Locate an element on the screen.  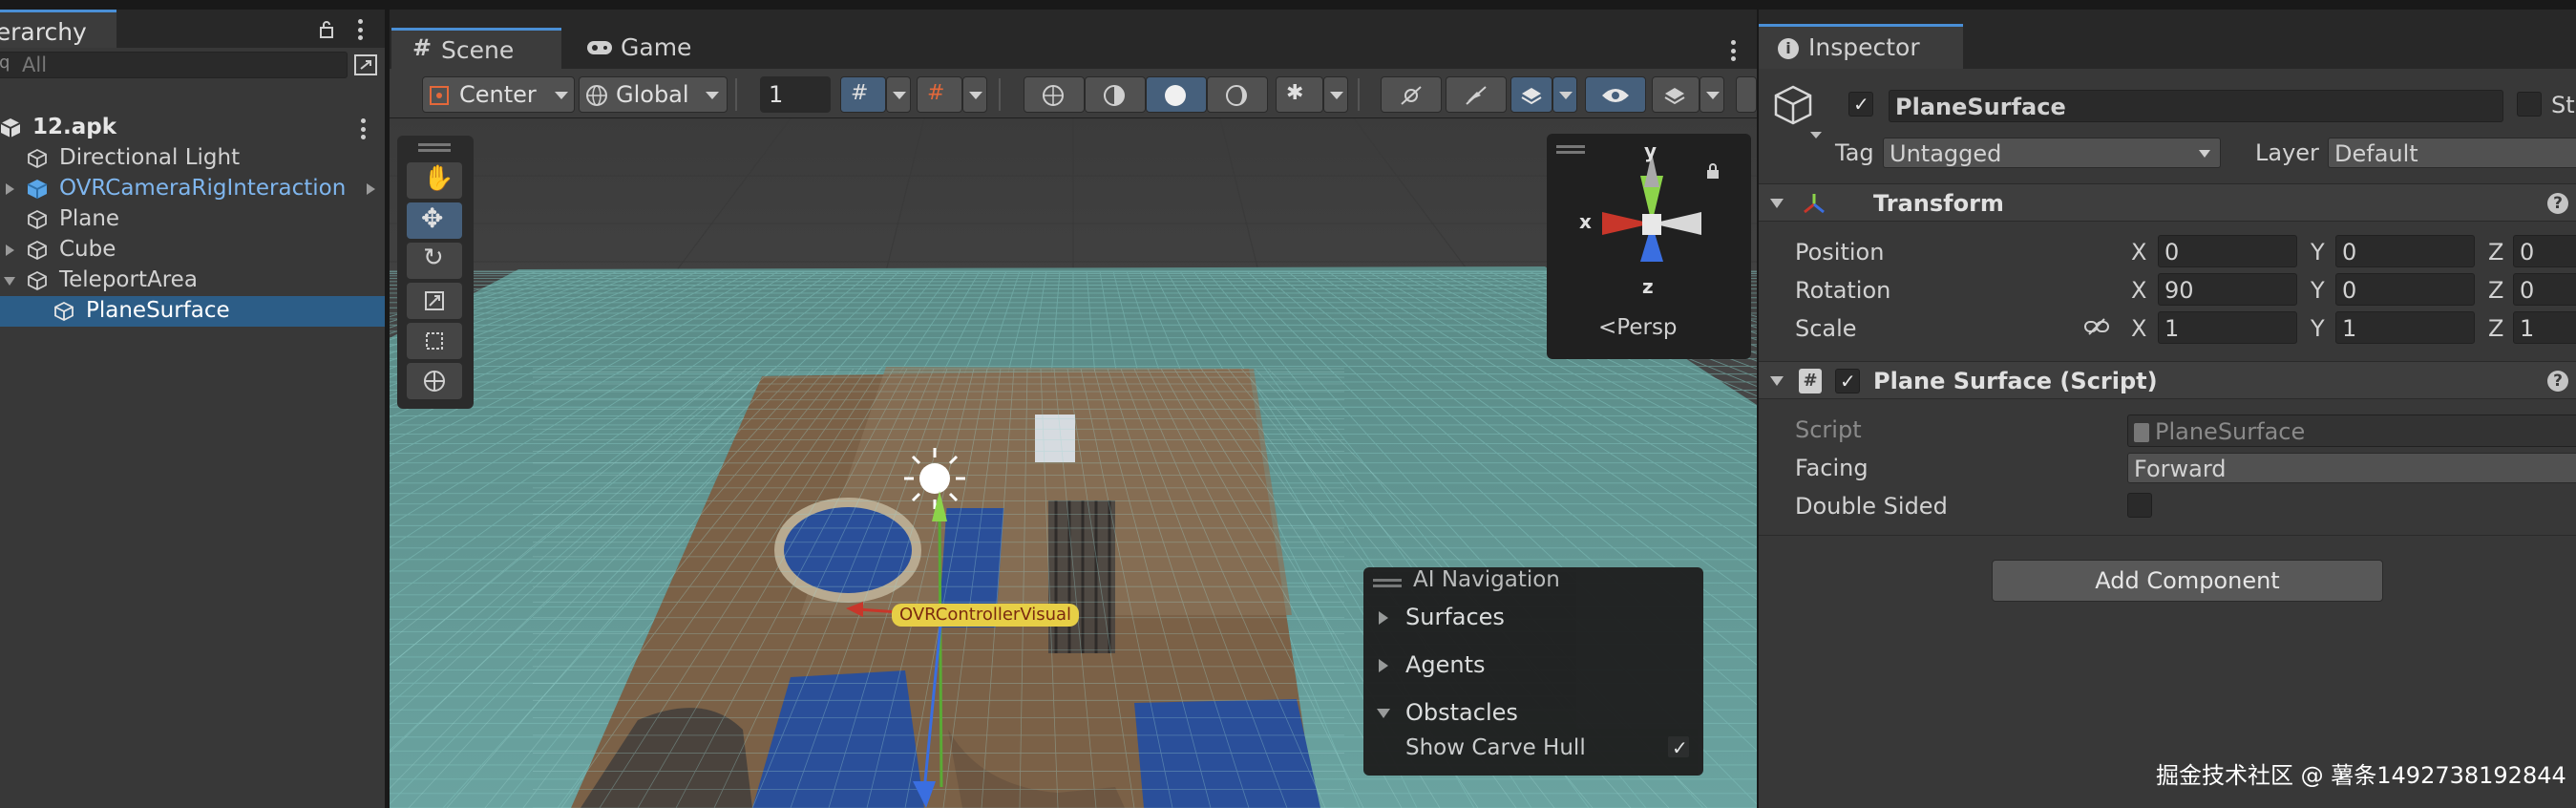
space-dropdown: Global is located at coordinates (653, 95).